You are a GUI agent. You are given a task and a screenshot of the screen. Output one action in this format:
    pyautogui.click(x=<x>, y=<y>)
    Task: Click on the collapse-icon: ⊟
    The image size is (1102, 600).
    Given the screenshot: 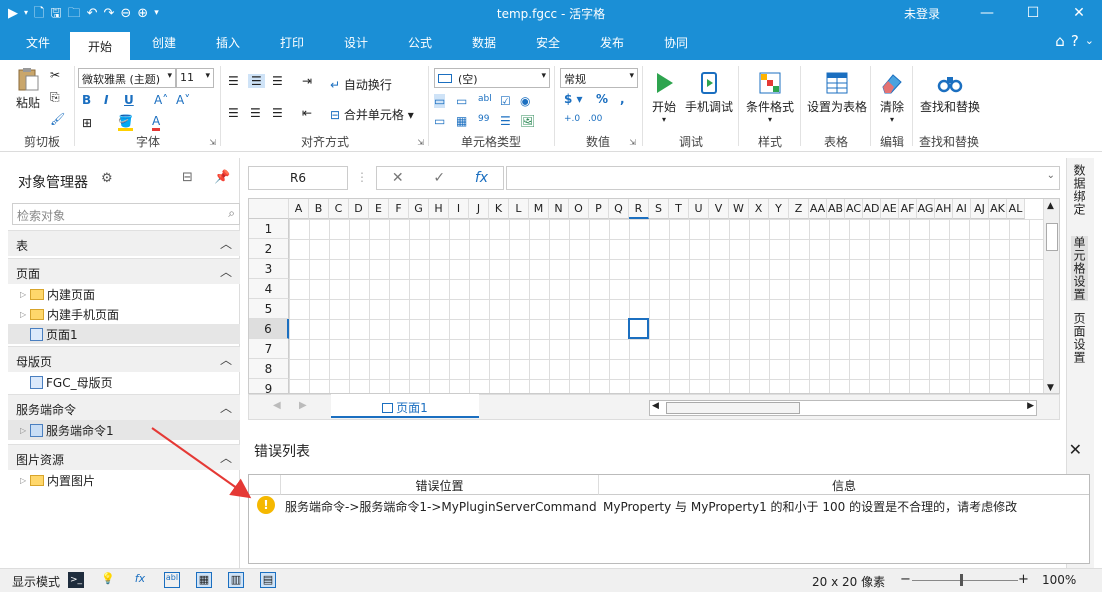 What is the action you would take?
    pyautogui.click(x=187, y=177)
    